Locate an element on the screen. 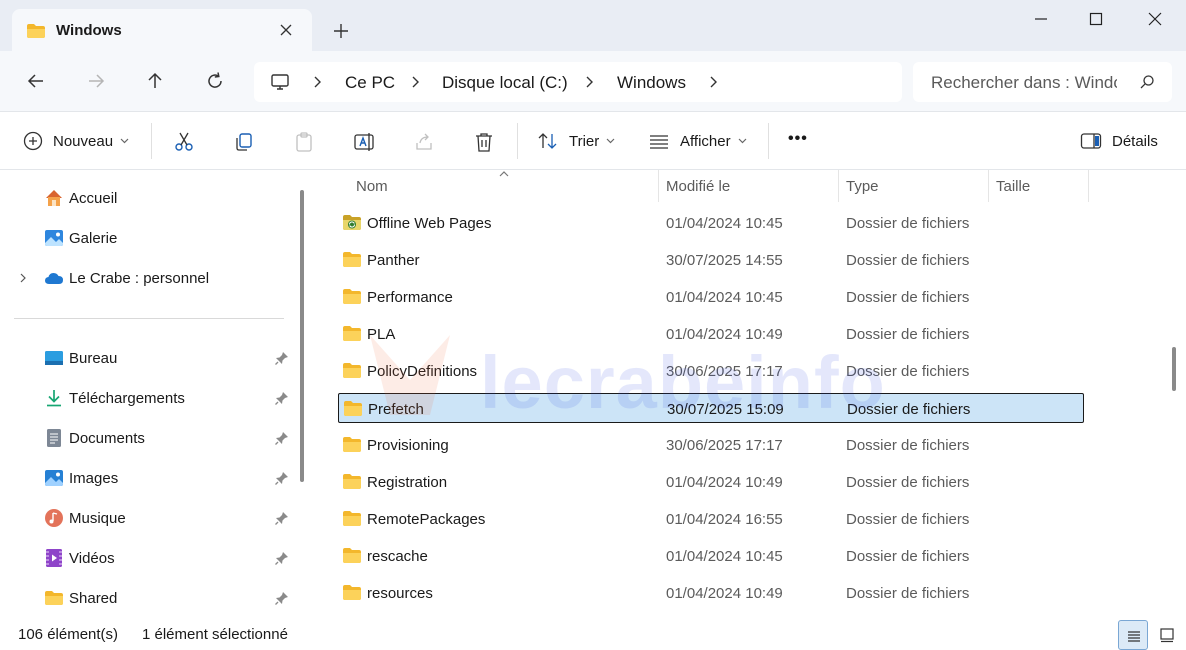  list-view-icon is located at coordinates (1134, 636).